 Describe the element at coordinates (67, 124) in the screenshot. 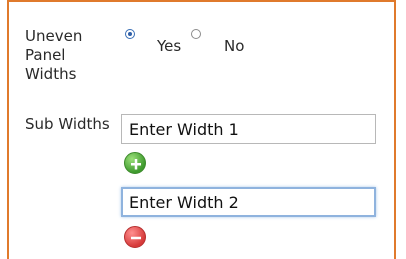

I see `sub-widths-label: Sub Widths` at that location.